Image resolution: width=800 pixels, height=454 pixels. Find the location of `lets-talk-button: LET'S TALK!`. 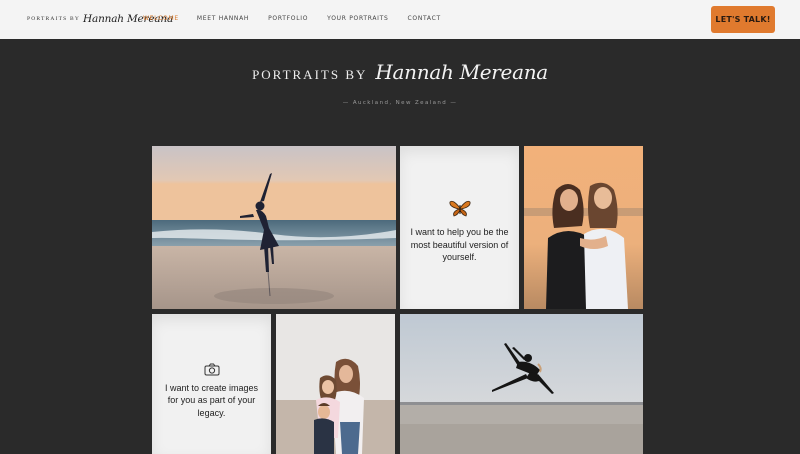

lets-talk-button: LET'S TALK! is located at coordinates (743, 19).